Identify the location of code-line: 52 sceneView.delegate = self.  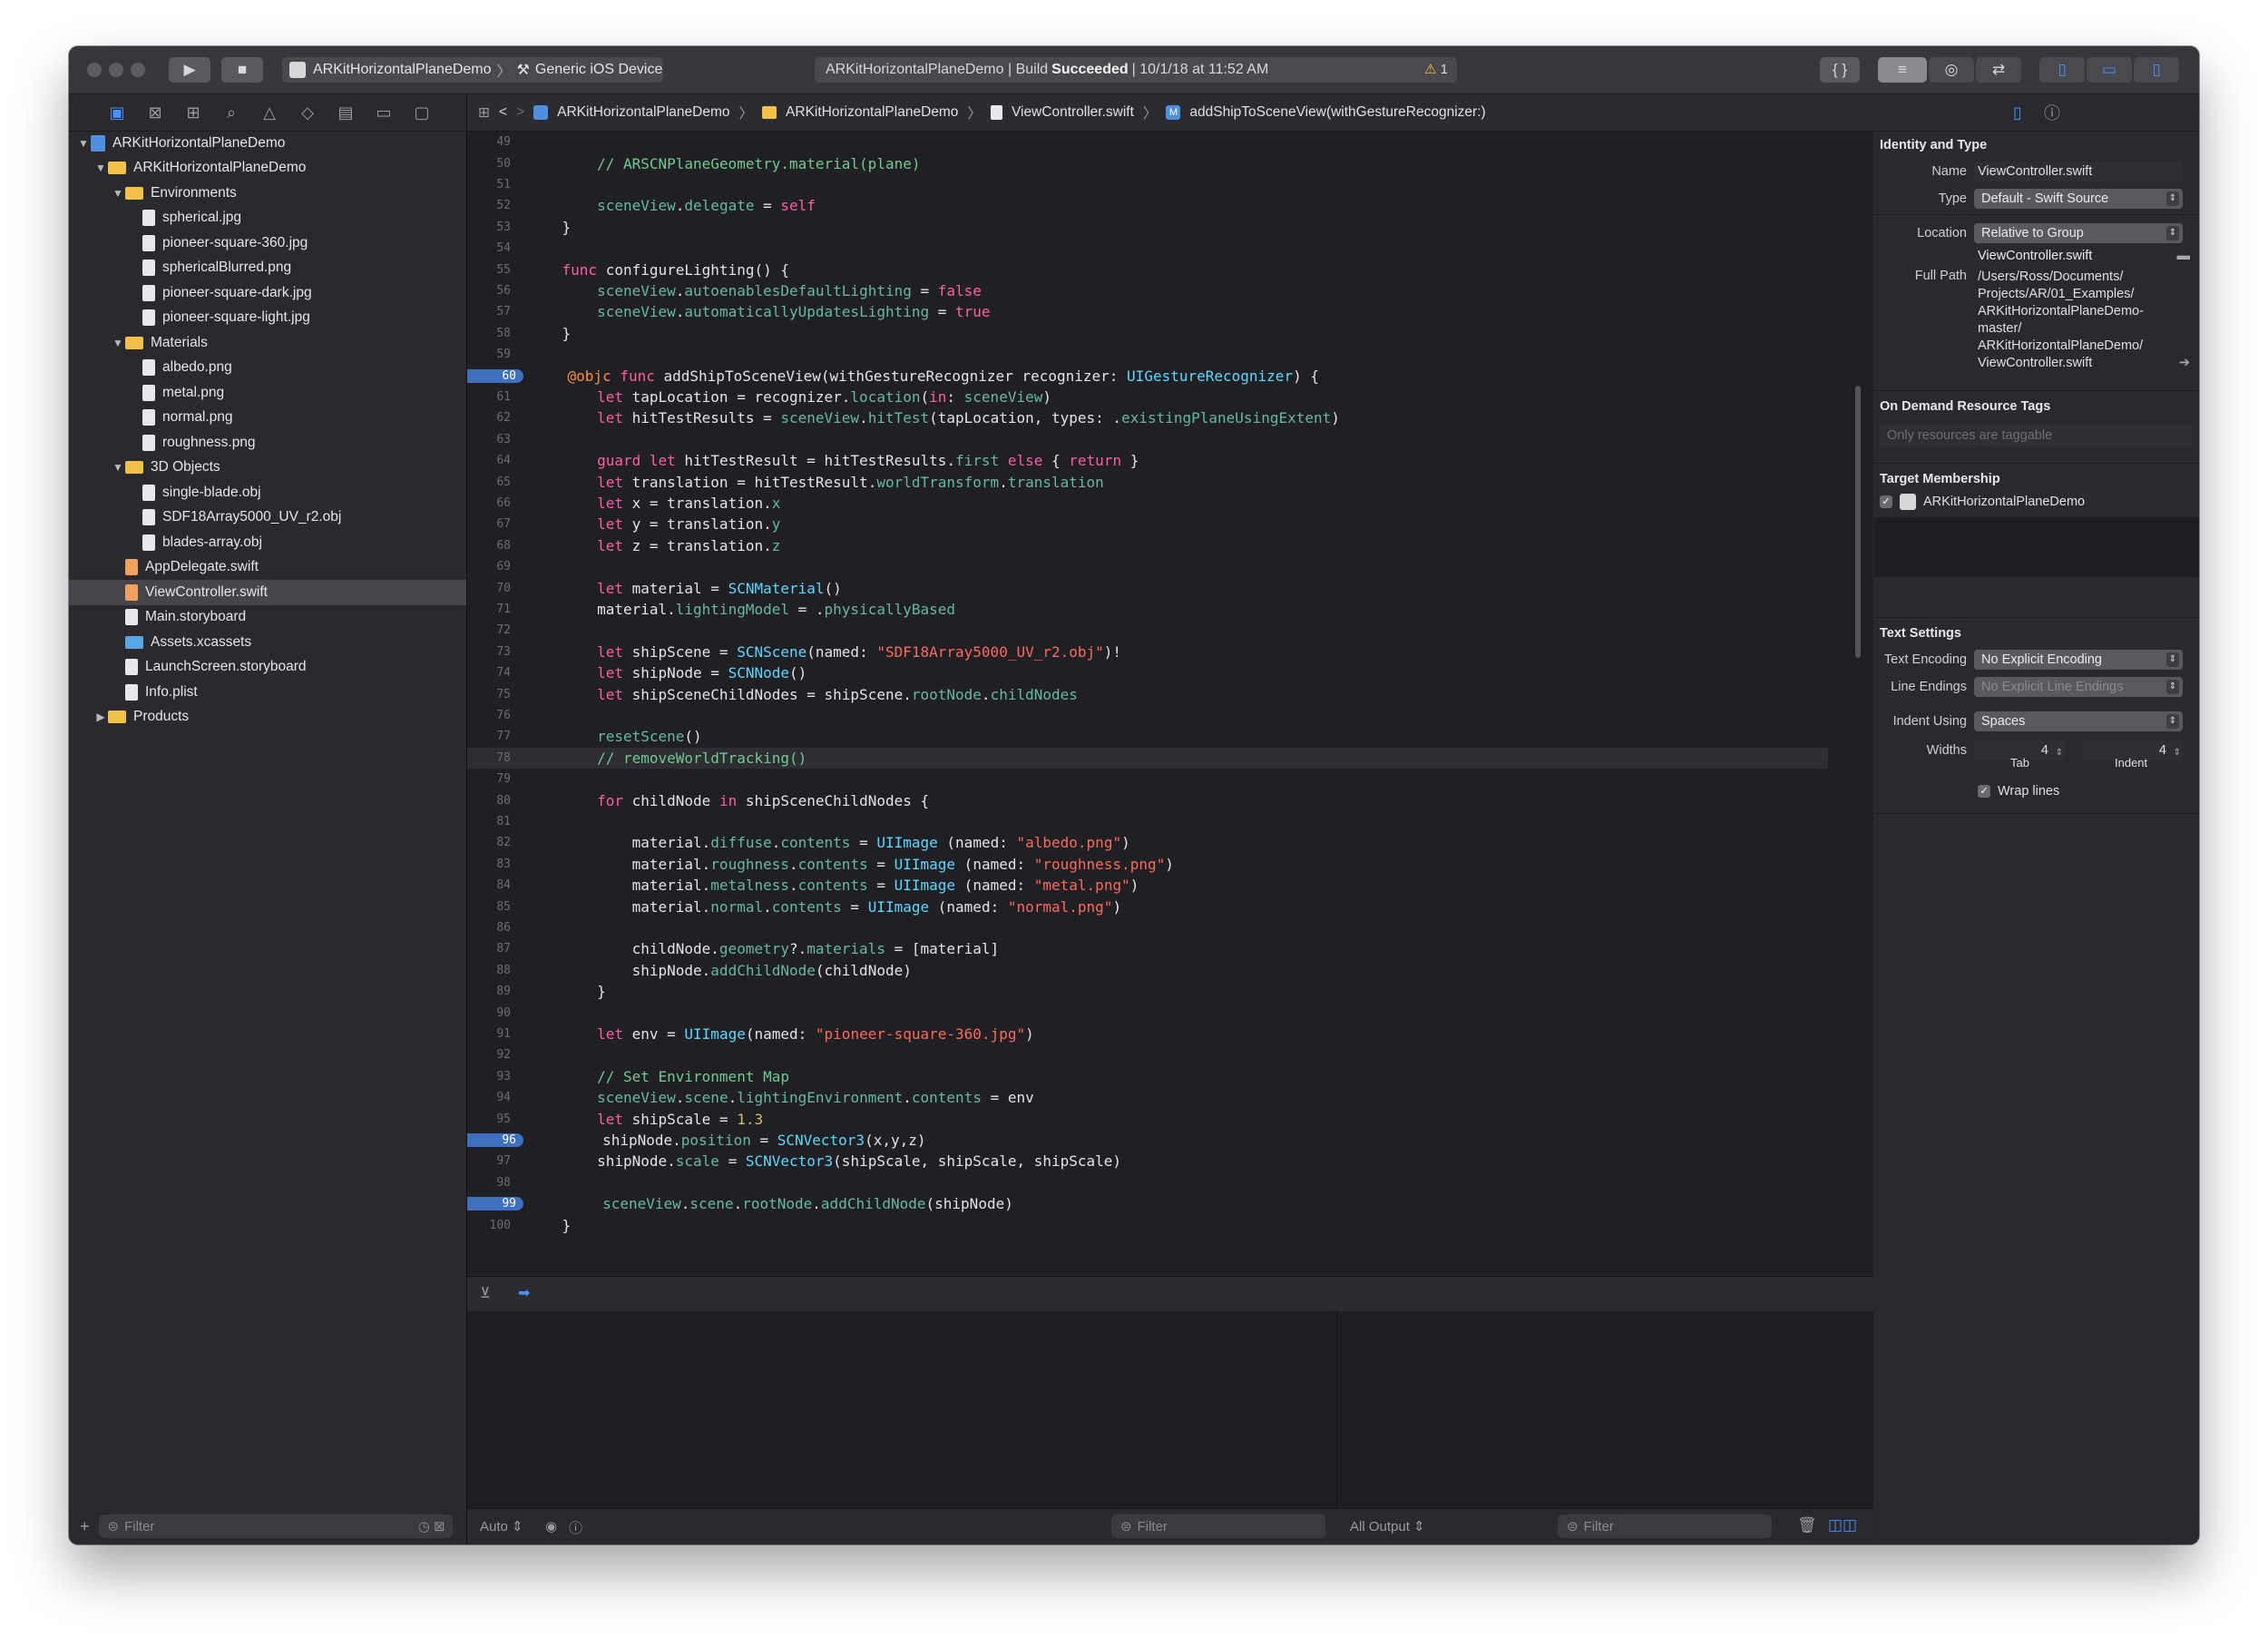
(1148, 206).